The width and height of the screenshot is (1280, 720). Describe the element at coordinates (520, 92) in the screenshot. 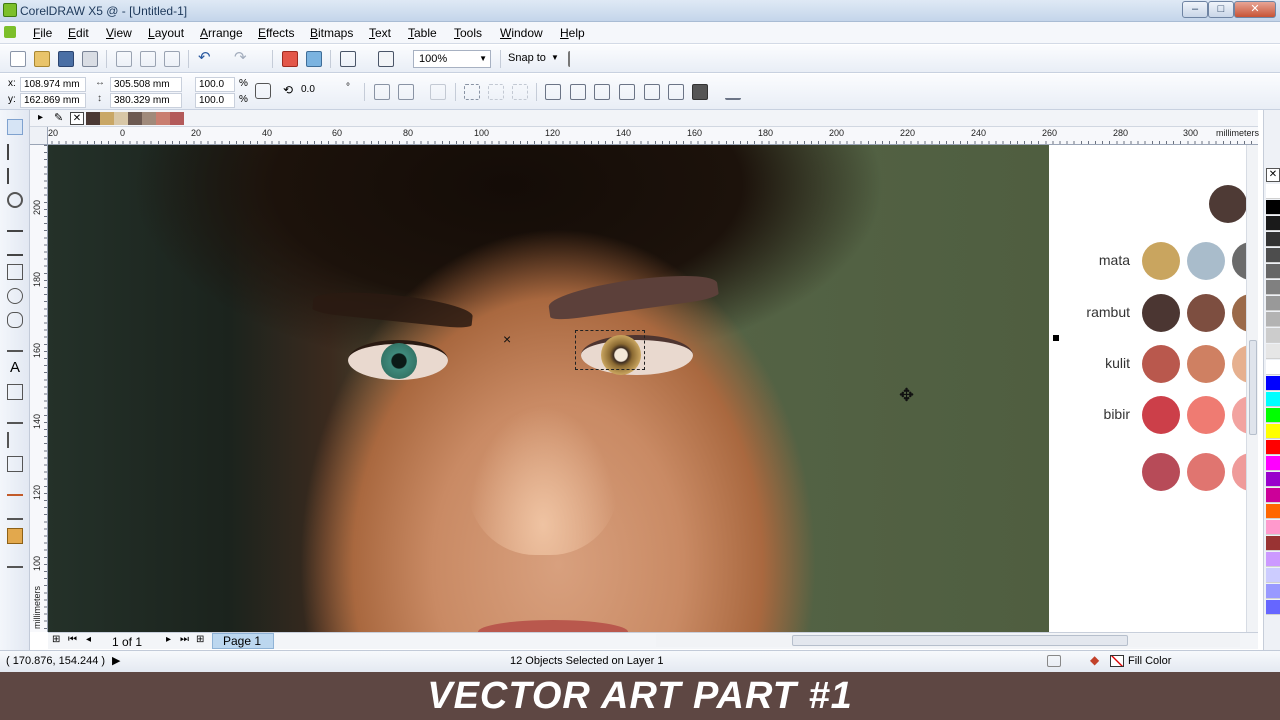

I see `ungroup-all-icon` at that location.